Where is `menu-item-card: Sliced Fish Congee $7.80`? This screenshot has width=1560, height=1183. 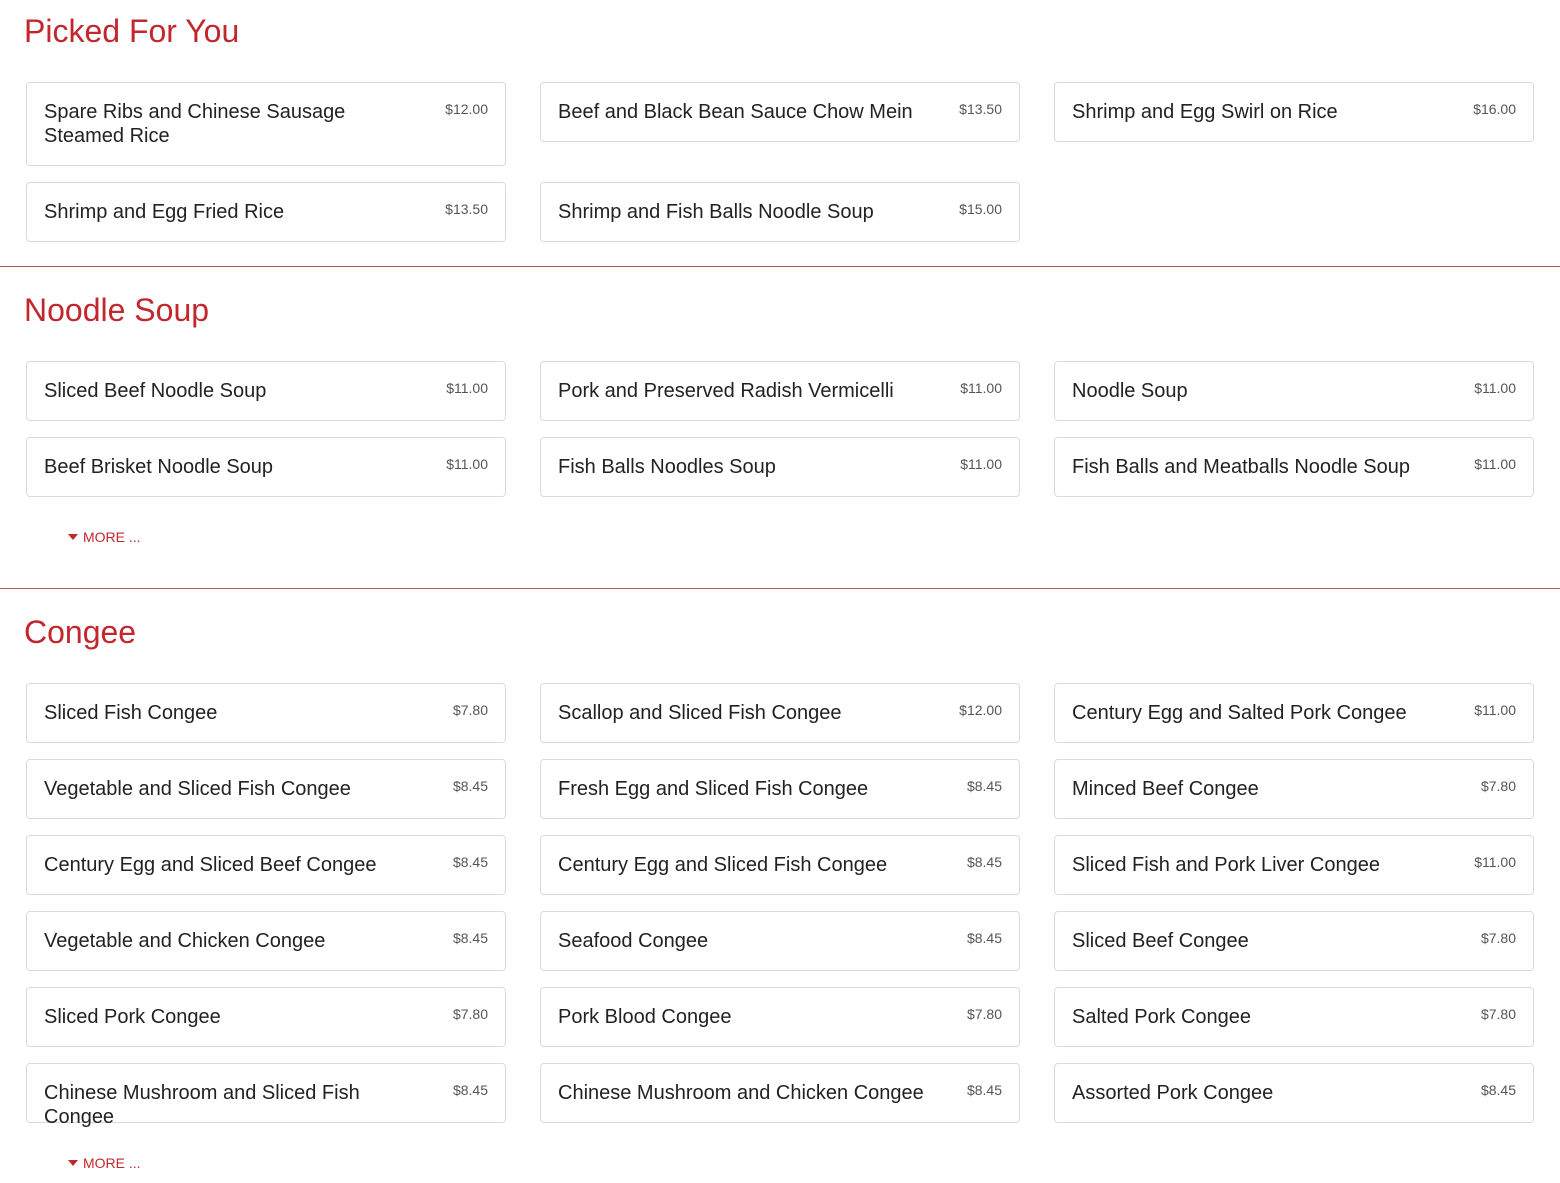 menu-item-card: Sliced Fish Congee $7.80 is located at coordinates (266, 713).